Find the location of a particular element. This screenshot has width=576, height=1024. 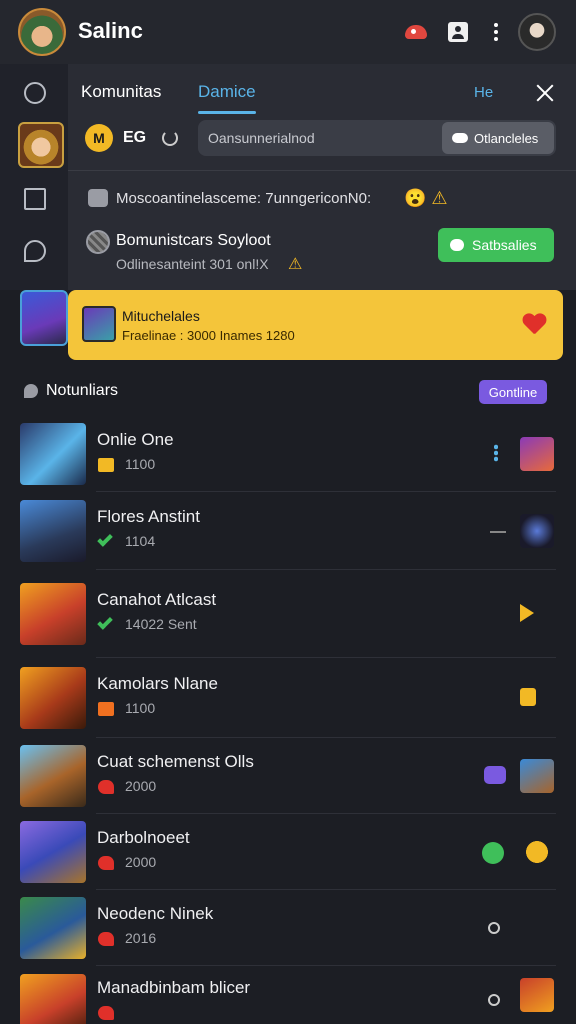

game-count: 1104 is located at coordinates (140, 541).